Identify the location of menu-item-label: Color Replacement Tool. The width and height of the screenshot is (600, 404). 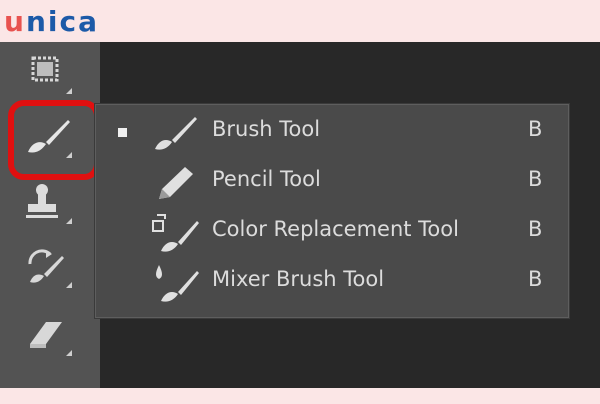
(335, 229).